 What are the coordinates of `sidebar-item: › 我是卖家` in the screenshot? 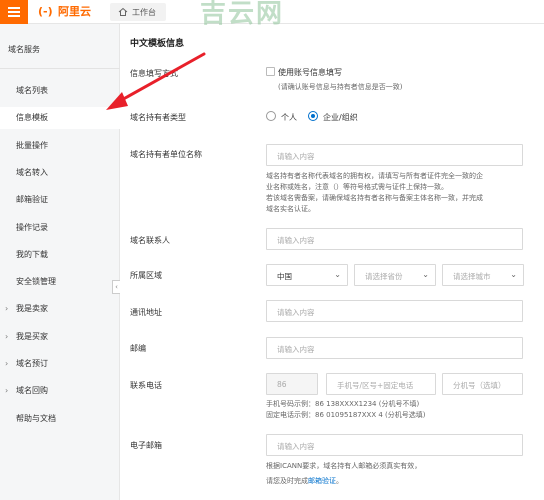 It's located at (60, 309).